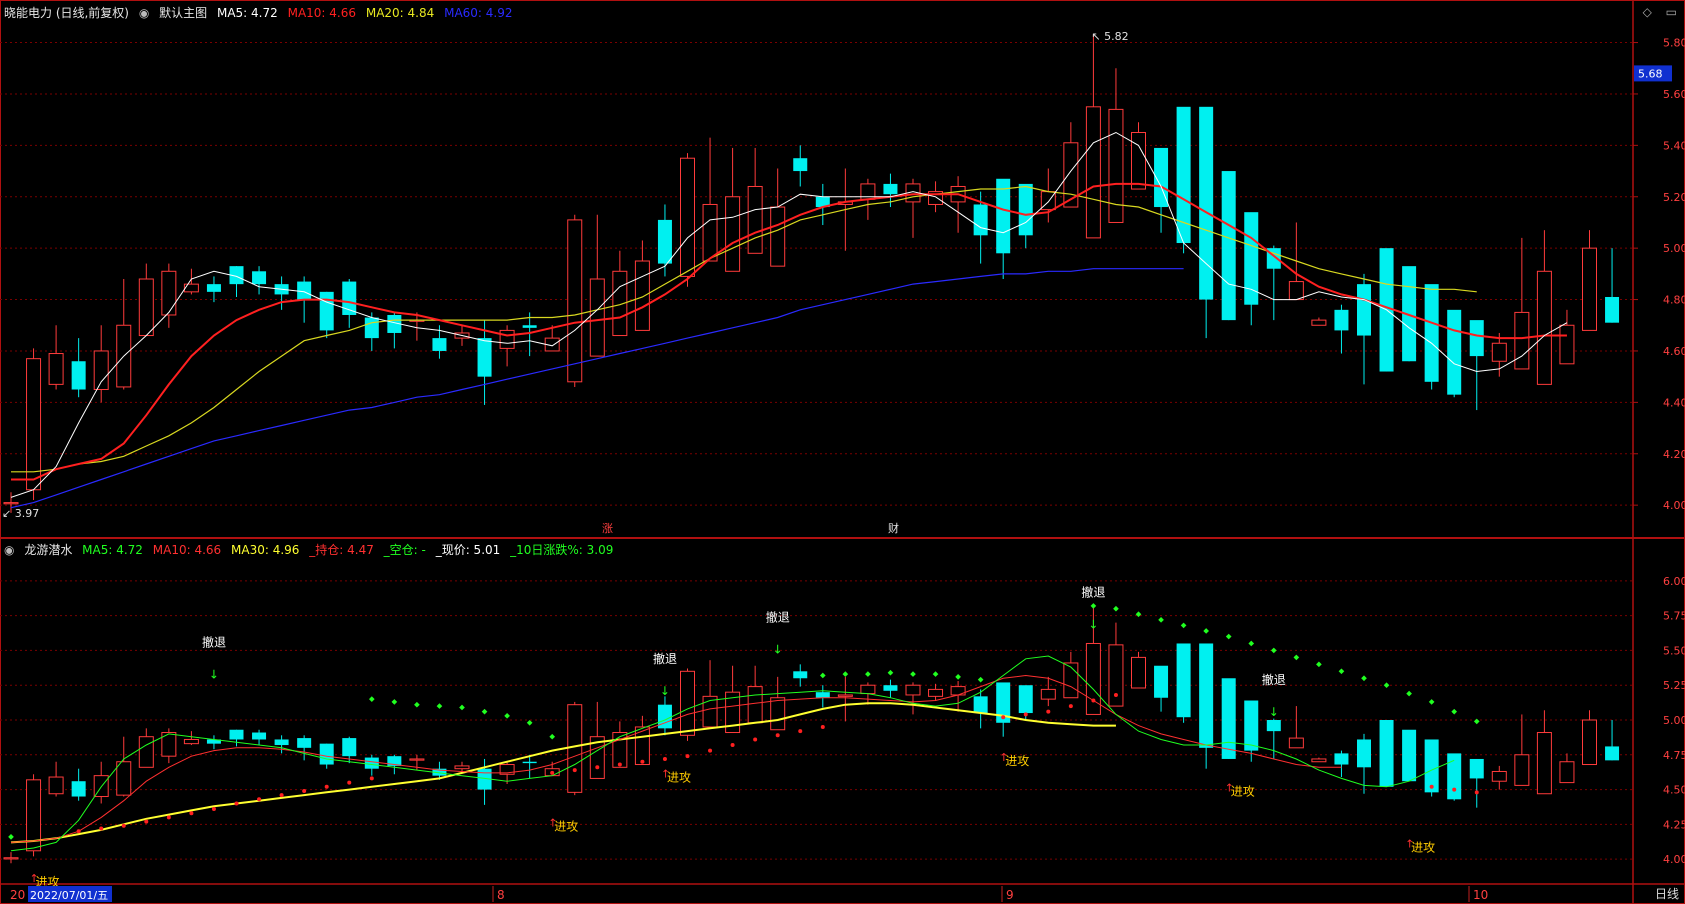  I want to click on high-marker: ↖ 5.82, so click(1109, 36).